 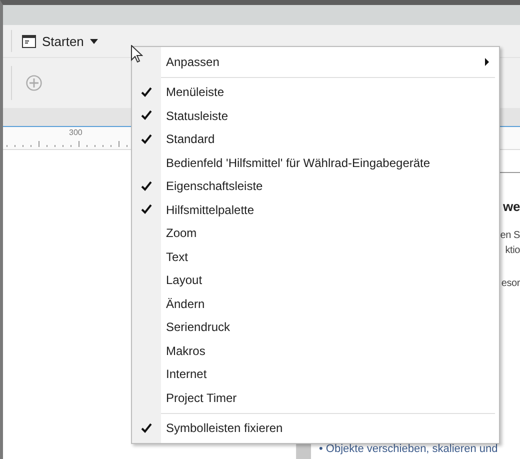 I want to click on menu-item: Hilfsmittelpalette, so click(x=315, y=210).